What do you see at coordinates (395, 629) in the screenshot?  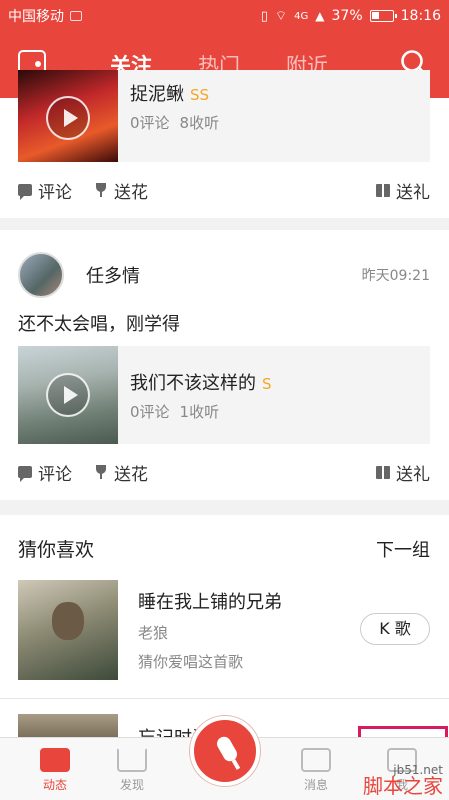 I see `k-song-button: K 歌` at bounding box center [395, 629].